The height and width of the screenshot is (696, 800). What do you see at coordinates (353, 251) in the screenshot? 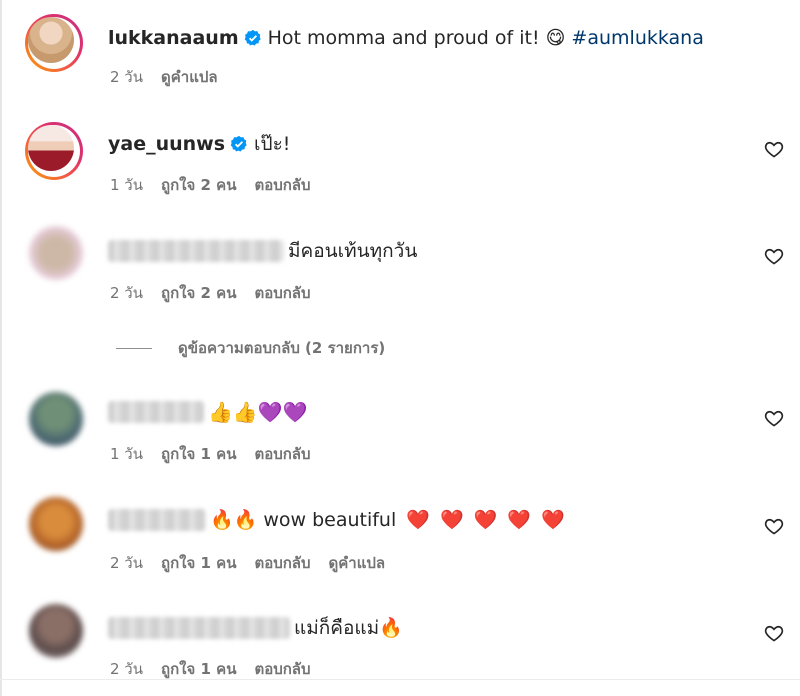
I see `comment-text: มีคอนเท้นทุกวัน` at bounding box center [353, 251].